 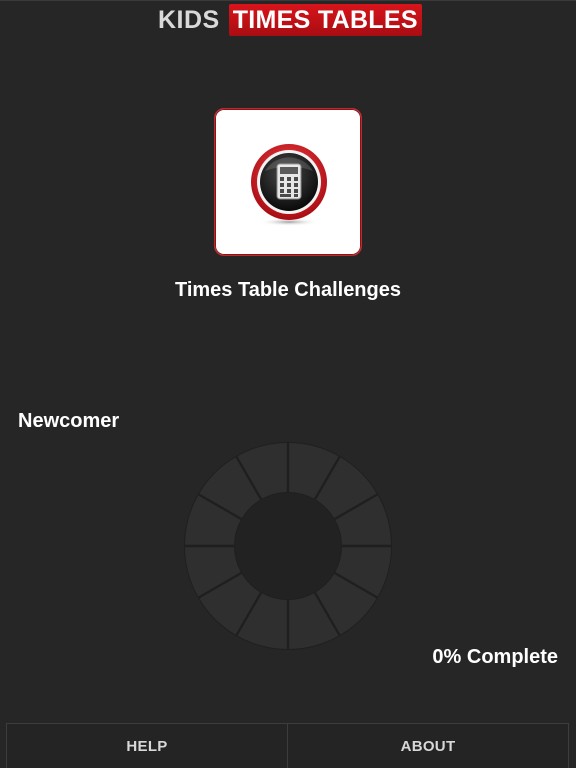 What do you see at coordinates (325, 20) in the screenshot?
I see `logo-times-tables-text: TIMES TABLES` at bounding box center [325, 20].